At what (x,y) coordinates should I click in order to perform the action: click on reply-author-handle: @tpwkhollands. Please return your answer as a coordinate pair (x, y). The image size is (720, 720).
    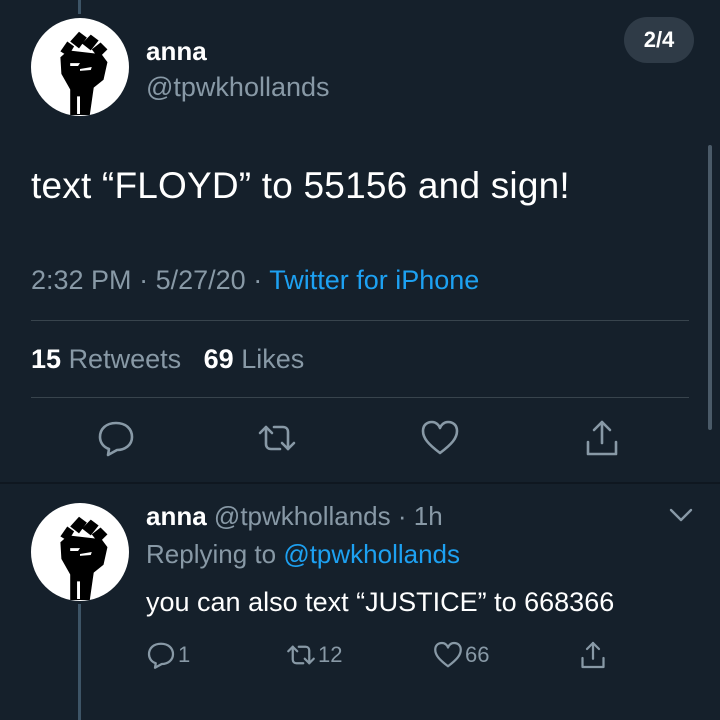
    Looking at the image, I should click on (302, 516).